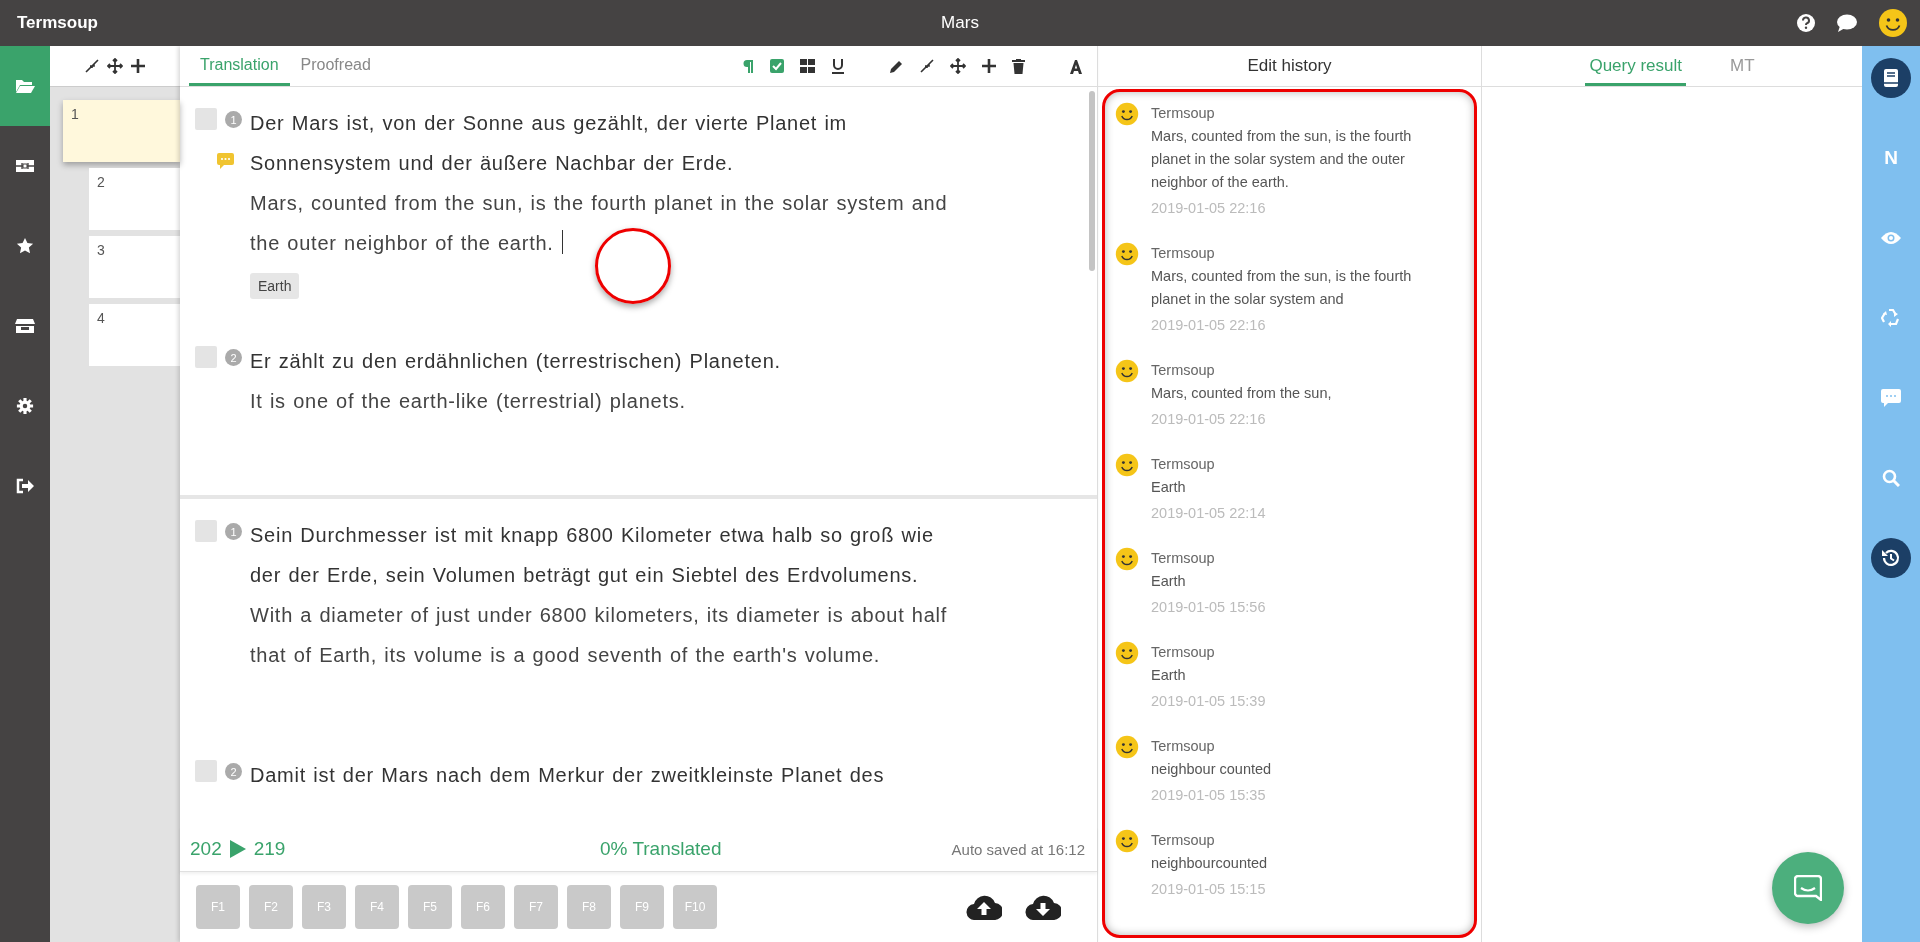 This screenshot has width=1920, height=942. Describe the element at coordinates (1891, 398) in the screenshot. I see `comment-icon` at that location.